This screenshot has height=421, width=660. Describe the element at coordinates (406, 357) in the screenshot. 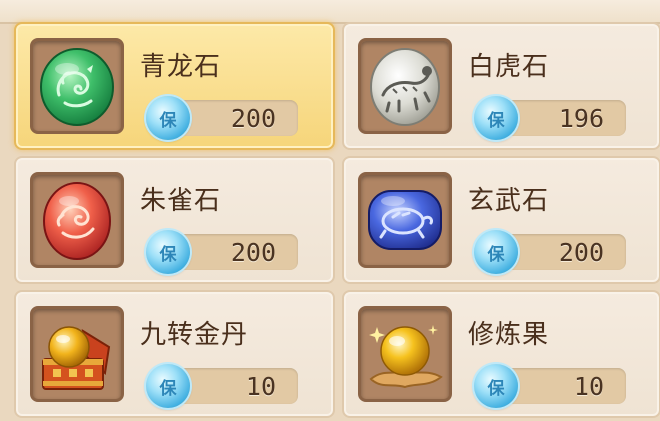

I see `cultivation-fruit-icon` at that location.